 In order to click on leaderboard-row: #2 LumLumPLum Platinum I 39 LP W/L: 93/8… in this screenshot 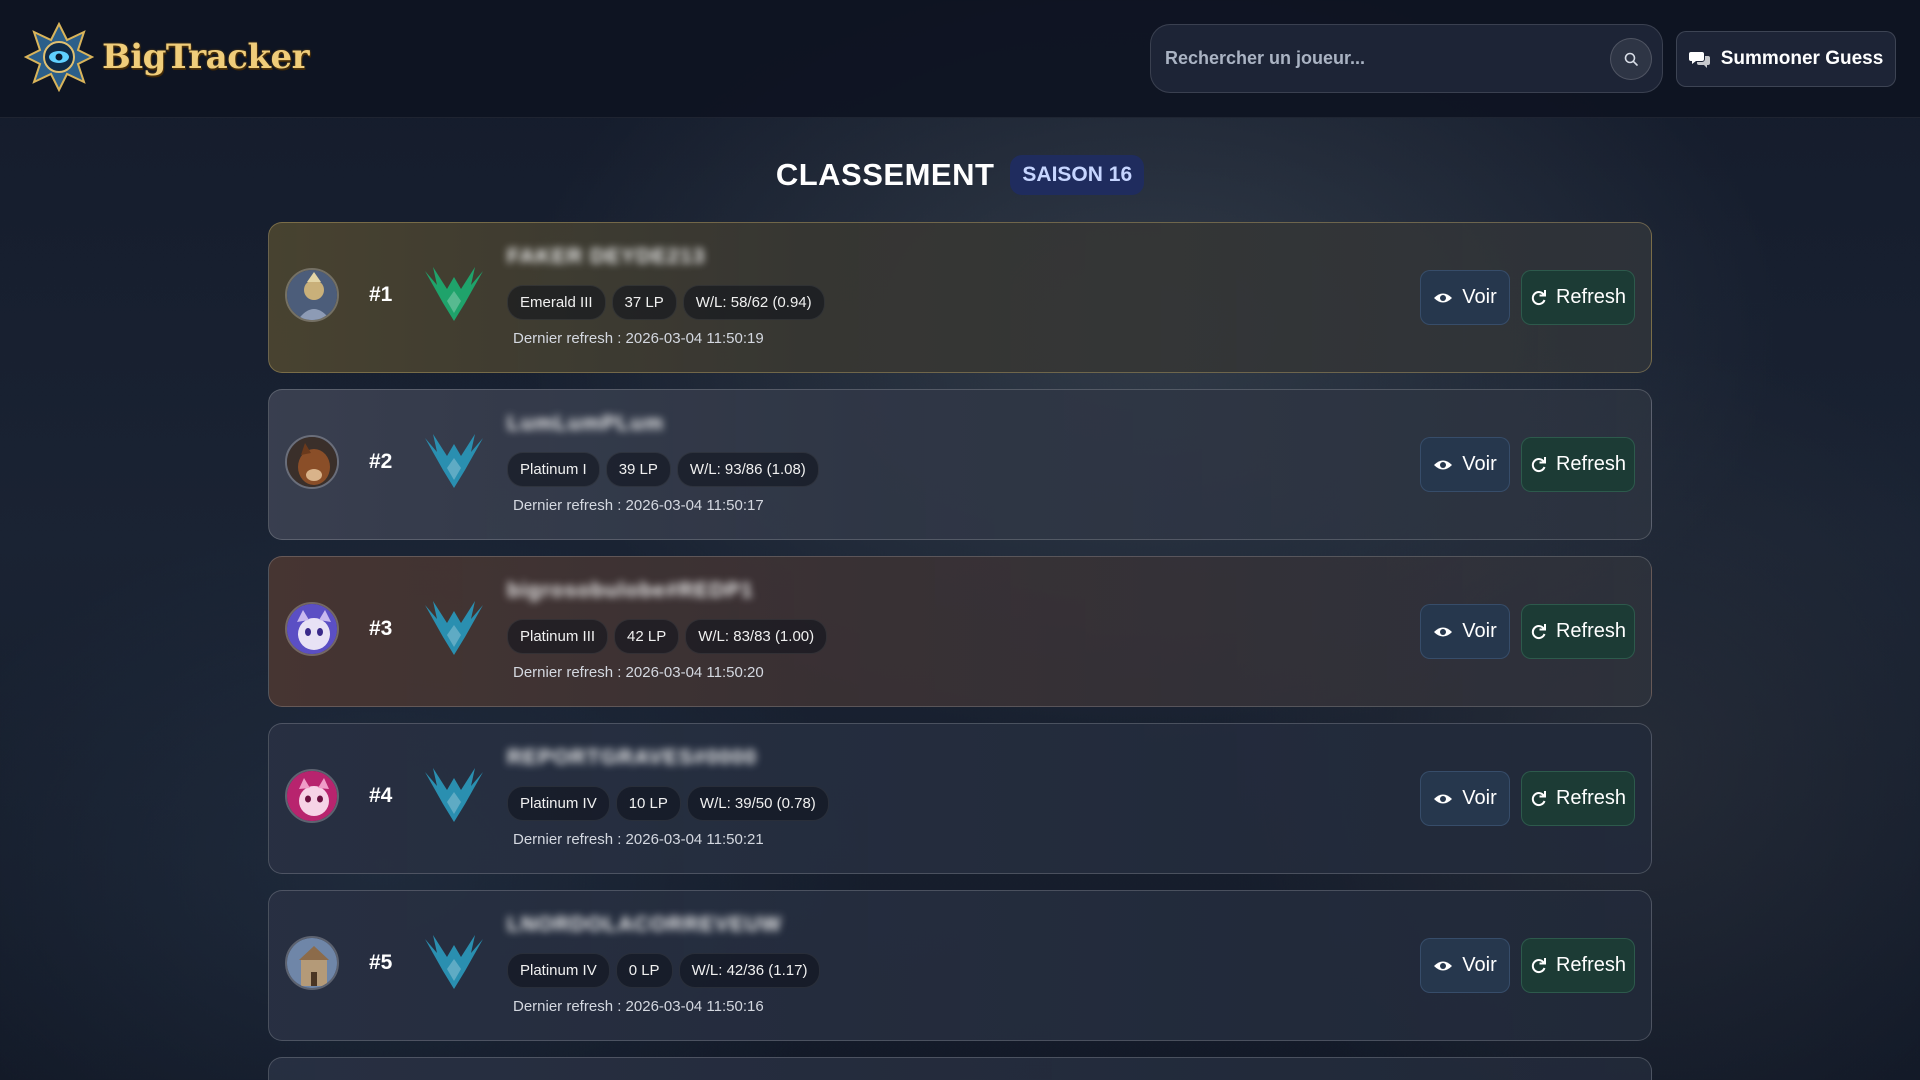, I will do `click(960, 464)`.